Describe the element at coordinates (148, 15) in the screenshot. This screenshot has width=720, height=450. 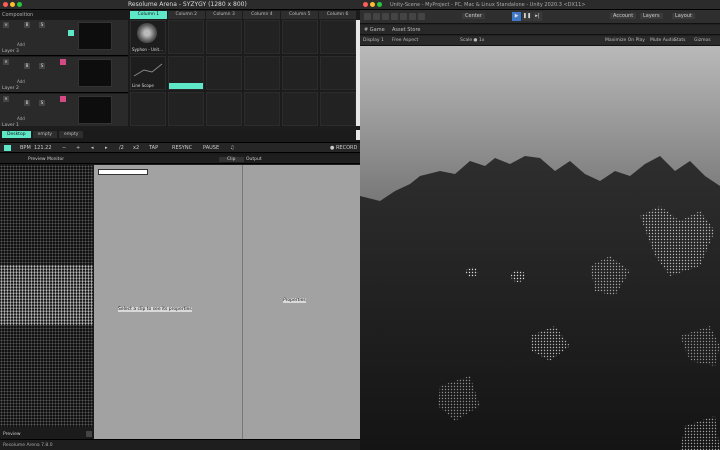
I see `column-header-1: Column 1` at that location.